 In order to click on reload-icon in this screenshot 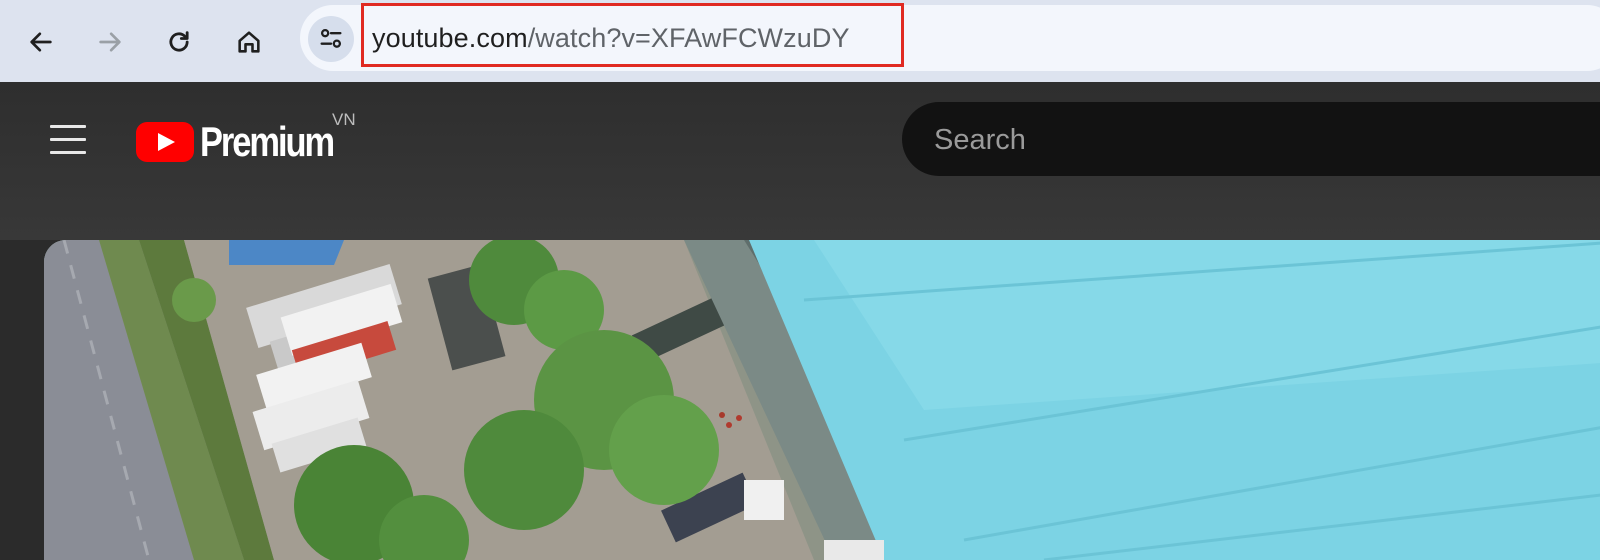, I will do `click(179, 41)`.